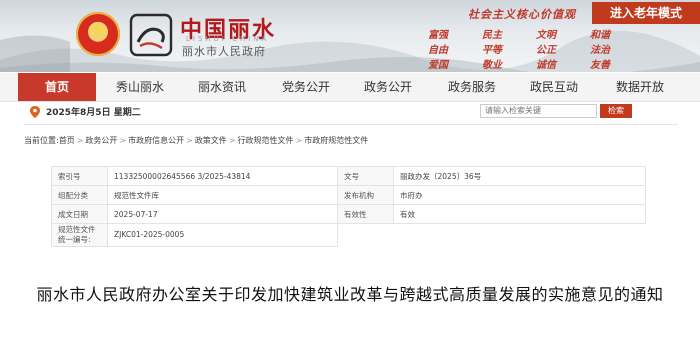 This screenshot has width=700, height=340. Describe the element at coordinates (224, 51) in the screenshot. I see `site-subtitle: 丽水市人民政府` at that location.